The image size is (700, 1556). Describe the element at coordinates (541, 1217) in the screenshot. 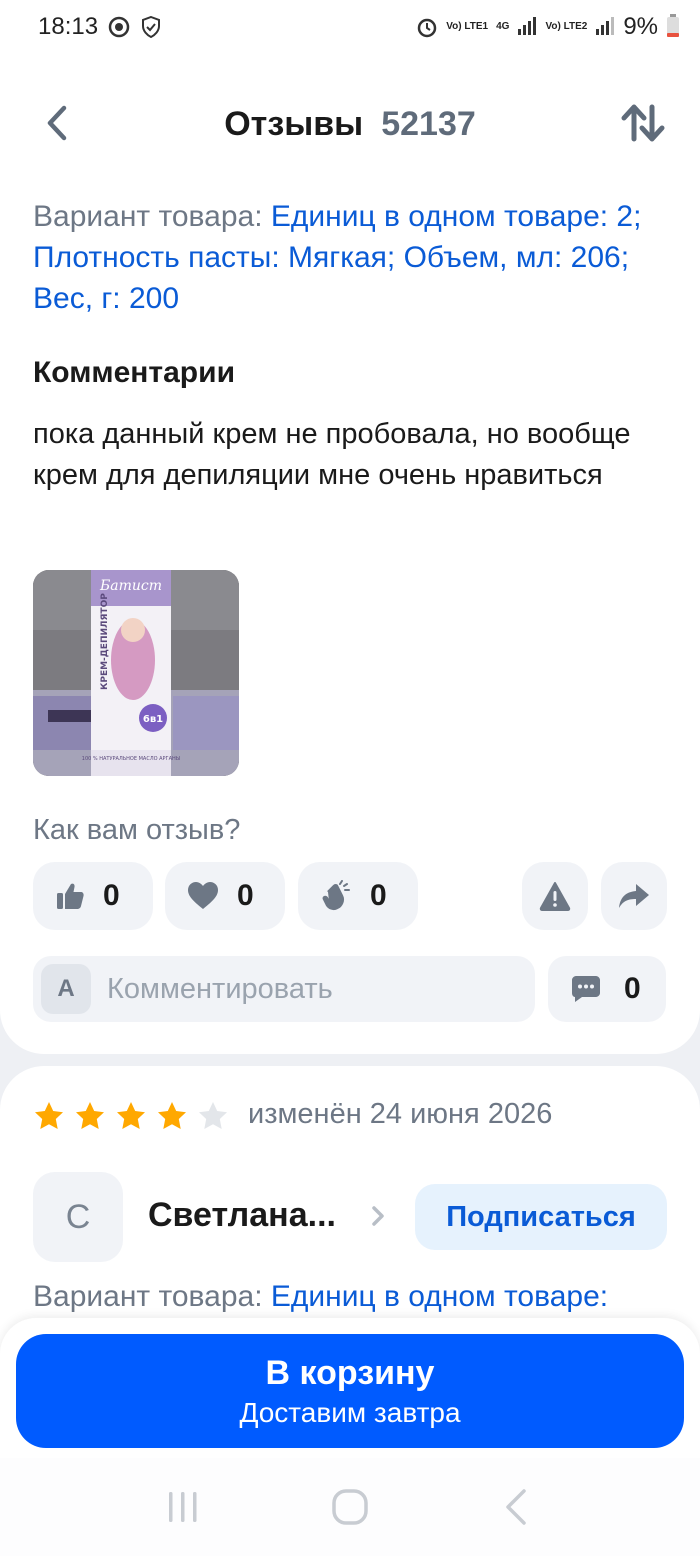

I see `subscribe-button: Подписаться` at that location.